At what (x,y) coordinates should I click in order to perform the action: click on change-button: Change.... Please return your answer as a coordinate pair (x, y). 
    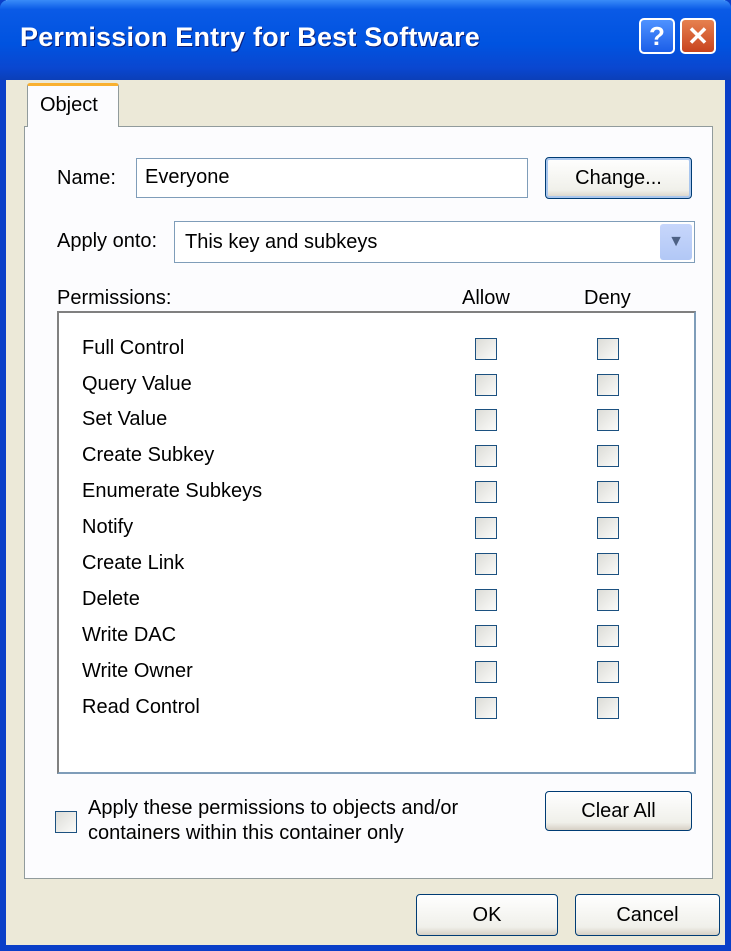
    Looking at the image, I should click on (618, 178).